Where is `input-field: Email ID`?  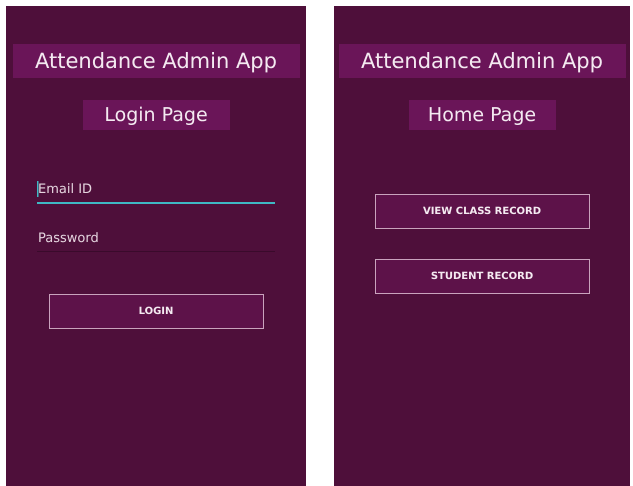
input-field: Email ID is located at coordinates (156, 191).